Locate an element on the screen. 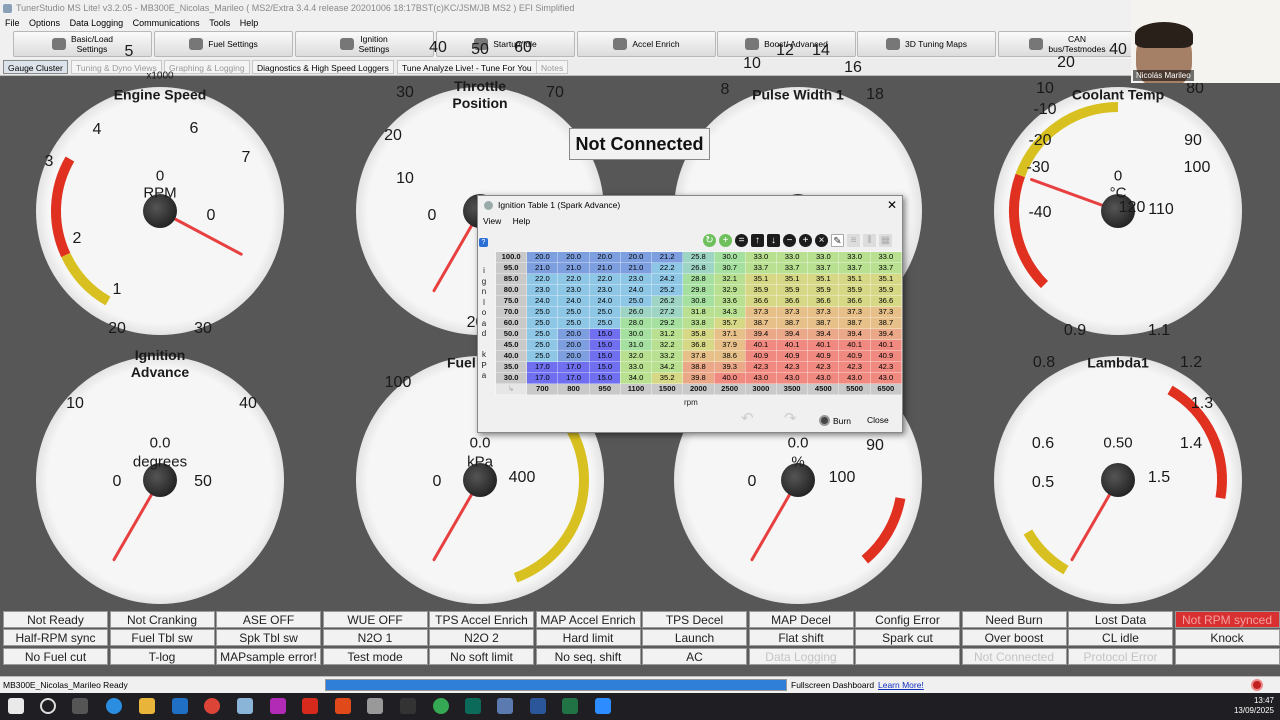  x-axis-value: 800 is located at coordinates (573, 389).